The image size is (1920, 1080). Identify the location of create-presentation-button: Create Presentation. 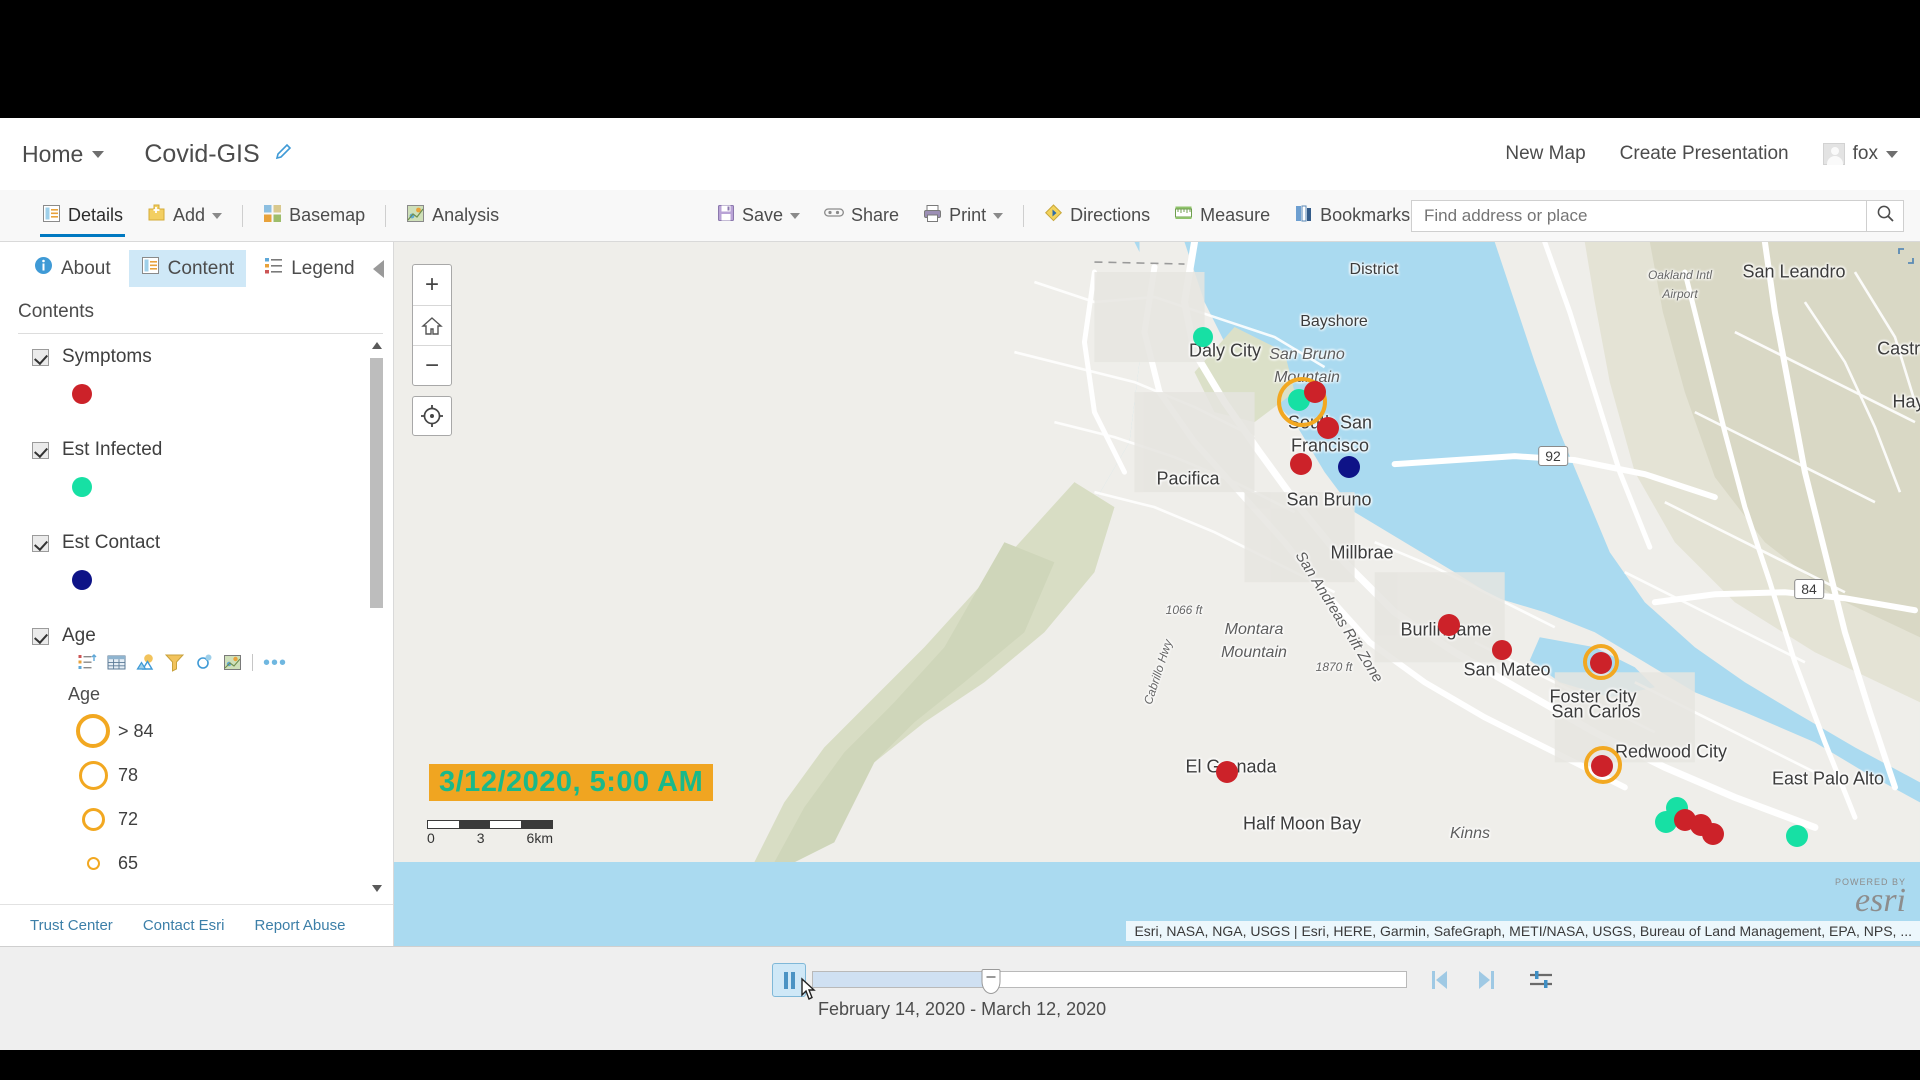
(1704, 154).